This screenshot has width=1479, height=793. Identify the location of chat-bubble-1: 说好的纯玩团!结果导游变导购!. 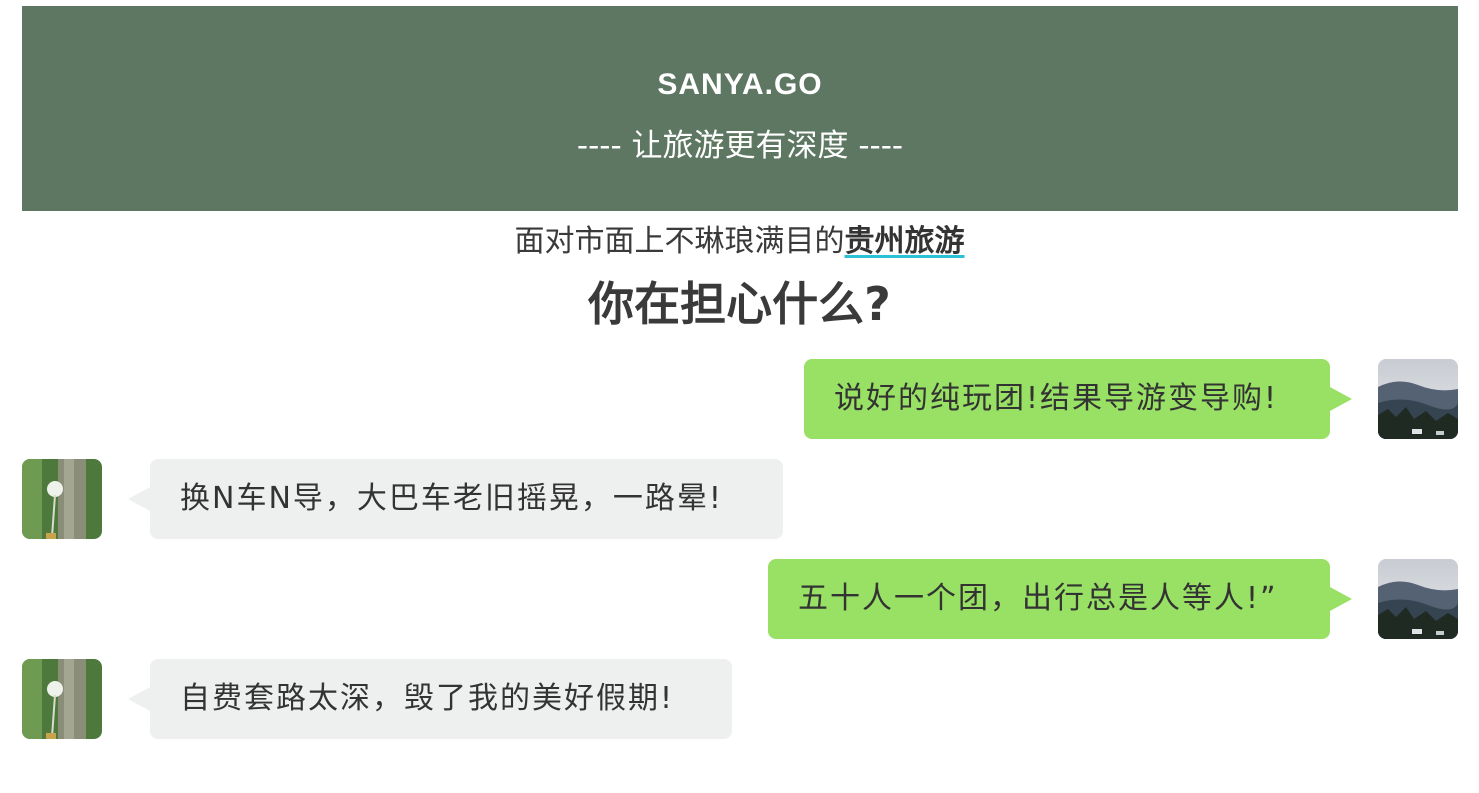
(1067, 399).